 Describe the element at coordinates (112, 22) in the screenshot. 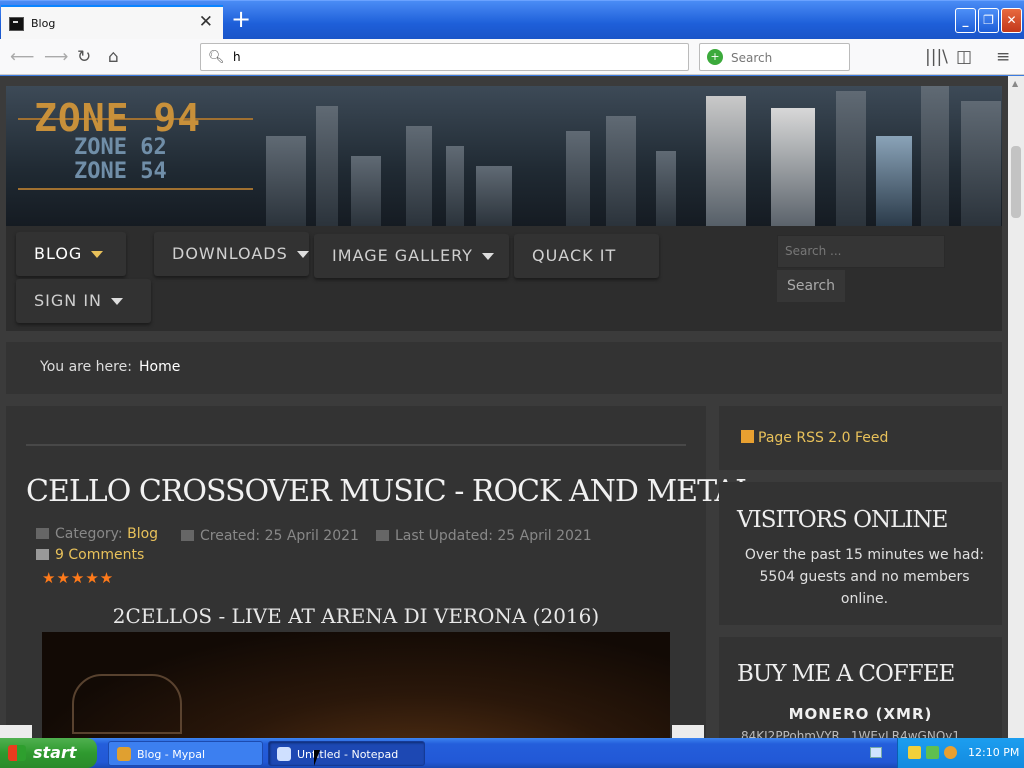

I see `browser-tab-blog: Blog ✕` at that location.